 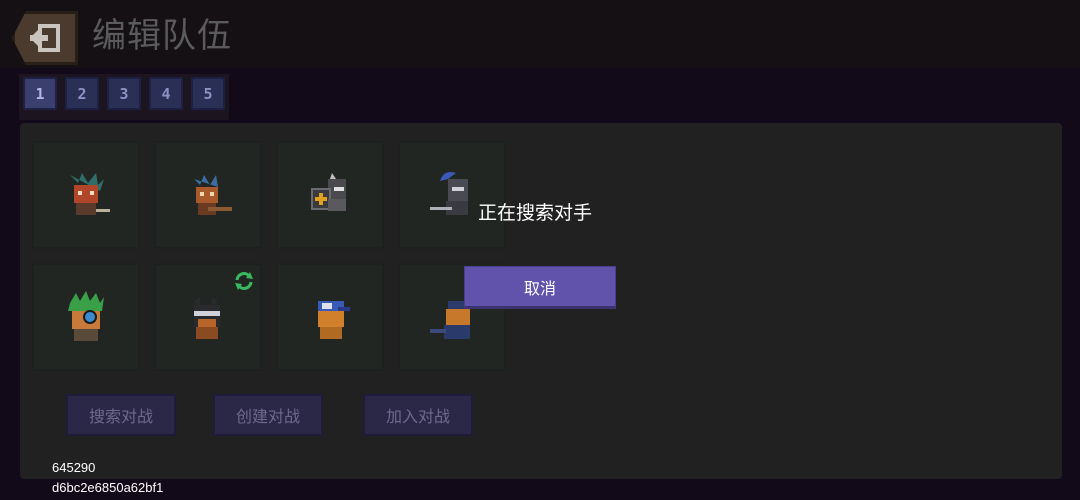 What do you see at coordinates (82, 93) in the screenshot?
I see `tab-team-2: 2` at bounding box center [82, 93].